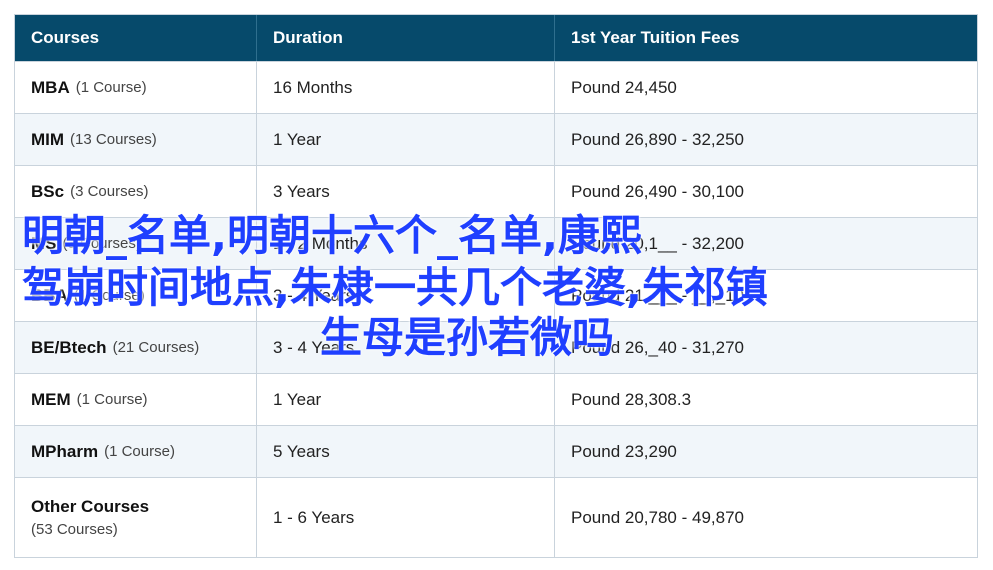  Describe the element at coordinates (765, 87) in the screenshot. I see `fees-cell: Pound 24,450` at that location.